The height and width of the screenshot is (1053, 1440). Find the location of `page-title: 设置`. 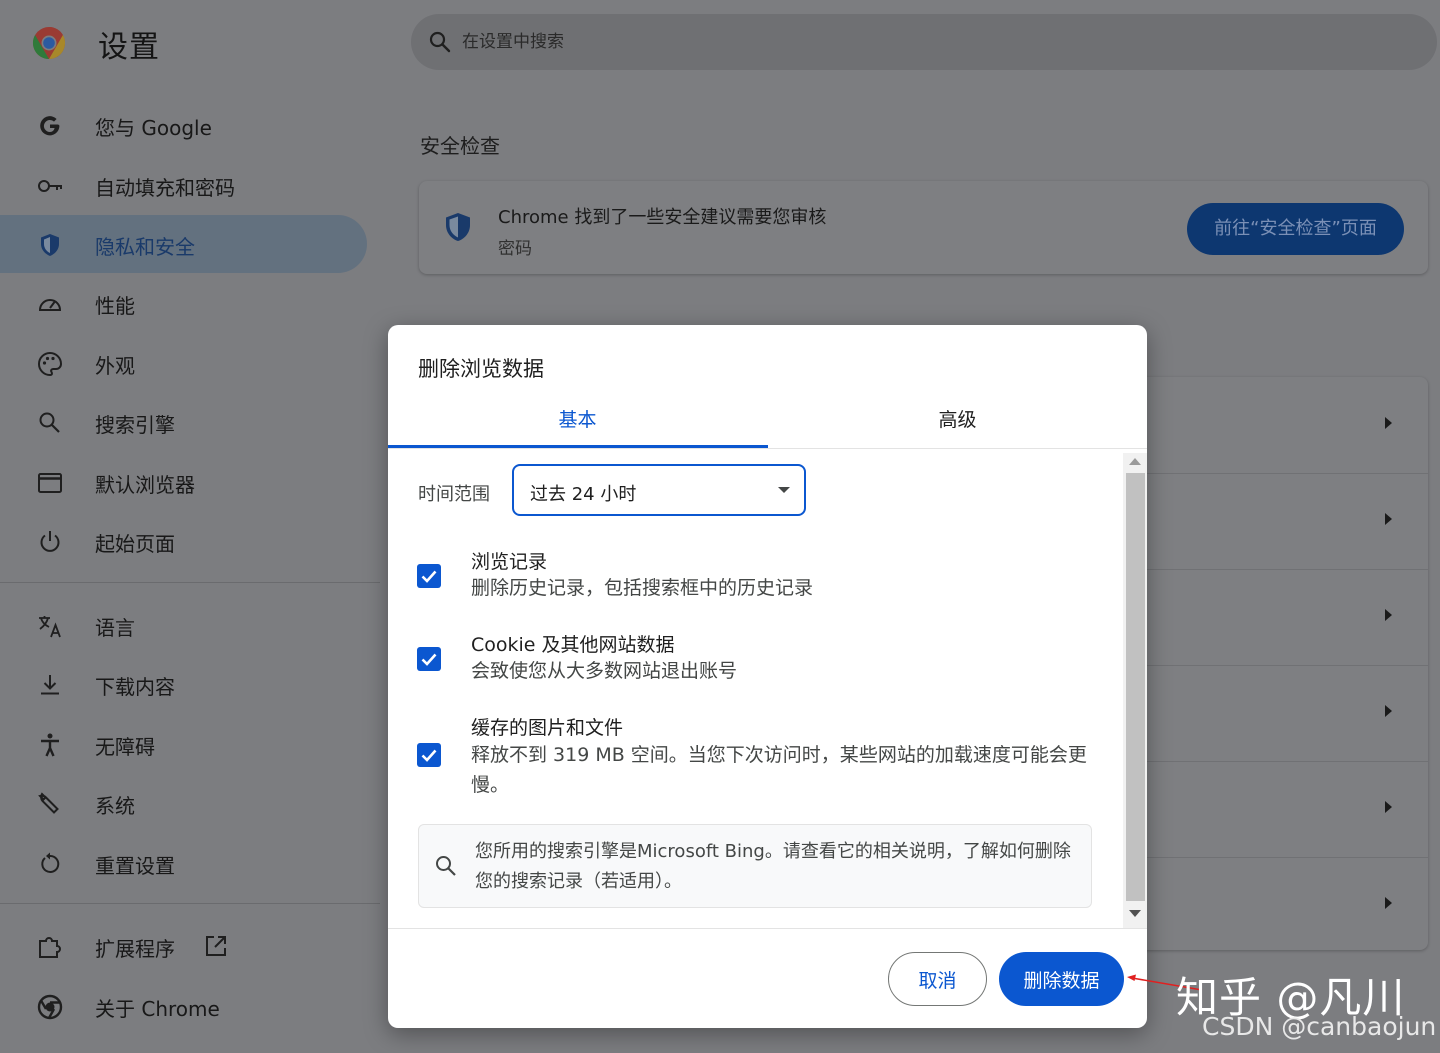

page-title: 设置 is located at coordinates (129, 47).